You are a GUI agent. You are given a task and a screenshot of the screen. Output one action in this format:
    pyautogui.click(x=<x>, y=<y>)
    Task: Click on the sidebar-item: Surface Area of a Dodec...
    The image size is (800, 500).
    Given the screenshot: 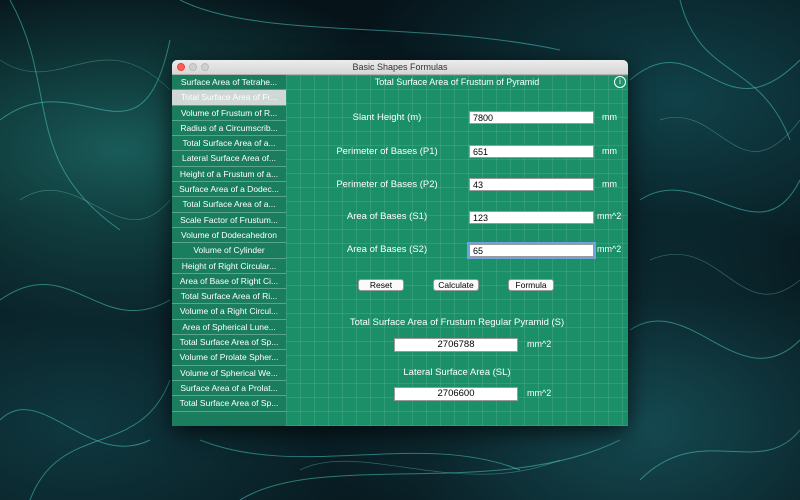 What is the action you would take?
    pyautogui.click(x=229, y=190)
    